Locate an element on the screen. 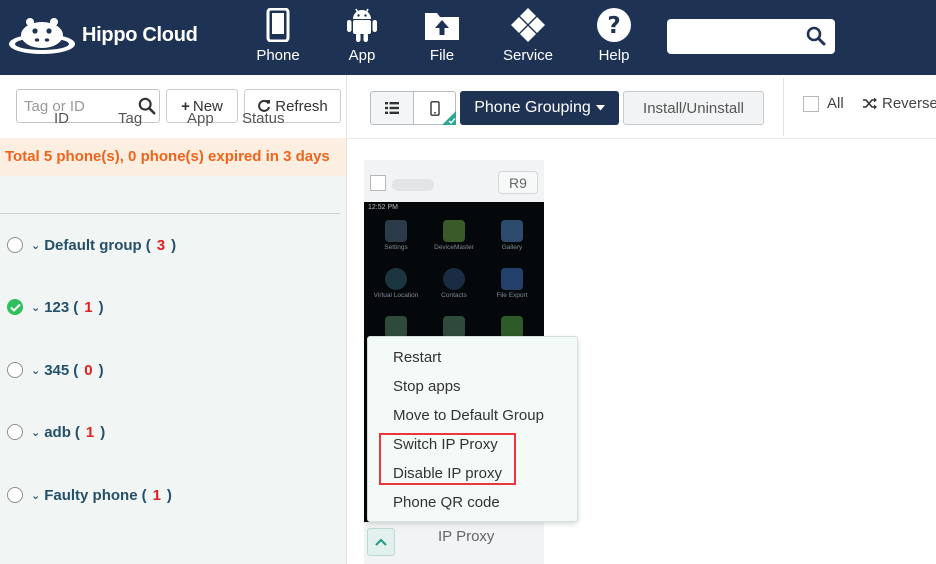  top-search-box is located at coordinates (751, 36).